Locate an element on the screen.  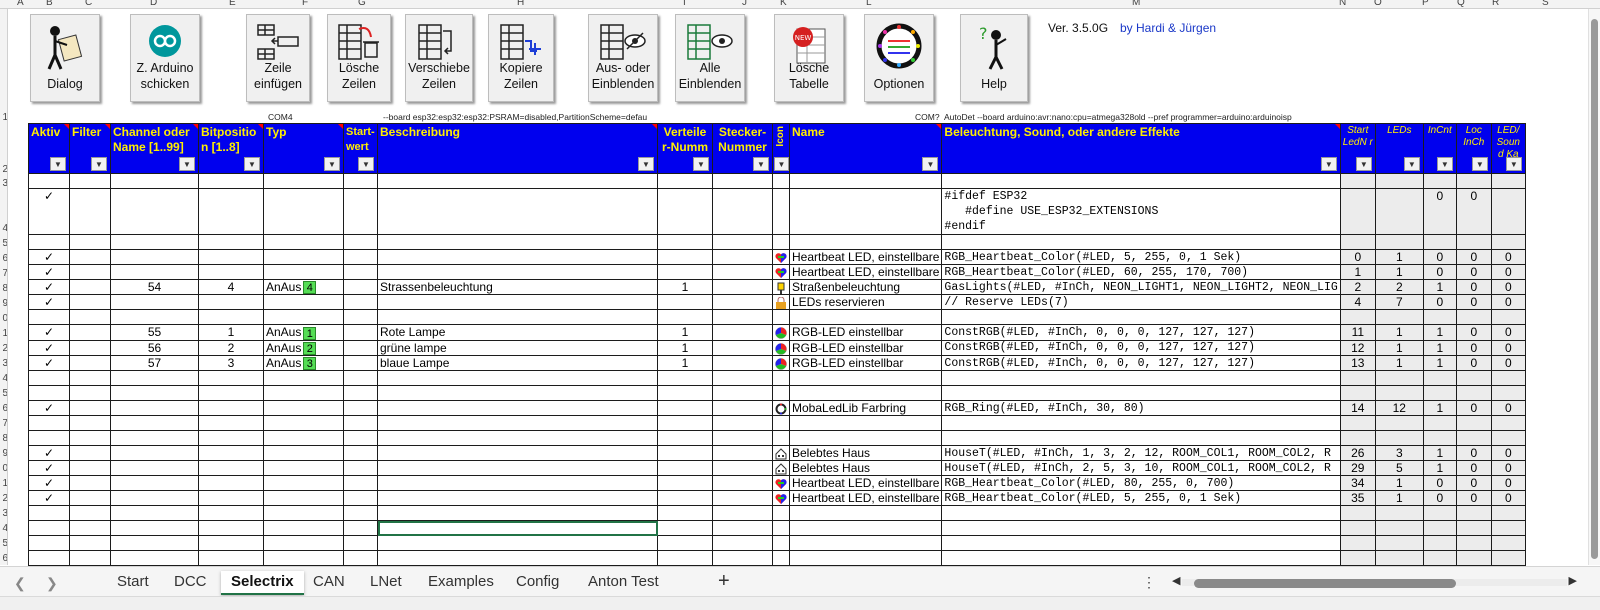
name-cell: Heartbeat LED, einstellbare is located at coordinates (865, 272).